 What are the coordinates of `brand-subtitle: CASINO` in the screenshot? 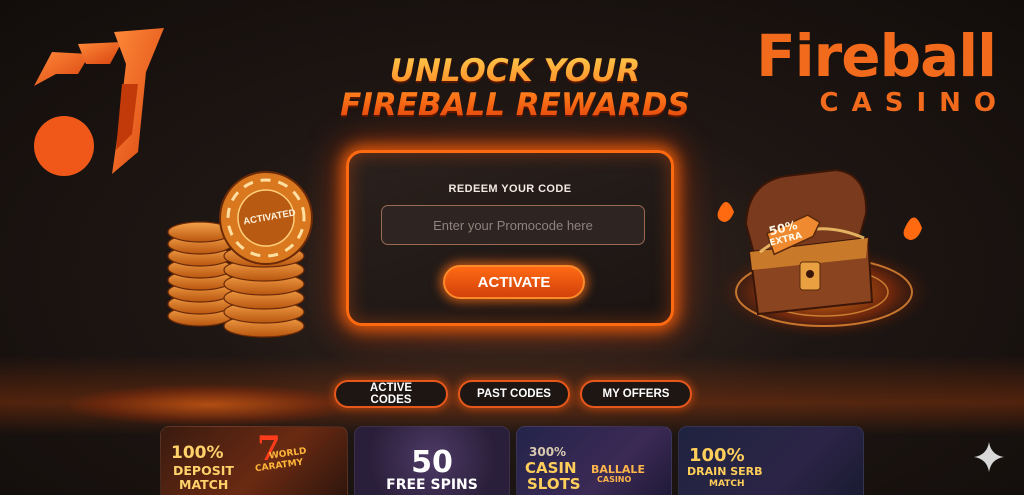 It's located at (914, 103).